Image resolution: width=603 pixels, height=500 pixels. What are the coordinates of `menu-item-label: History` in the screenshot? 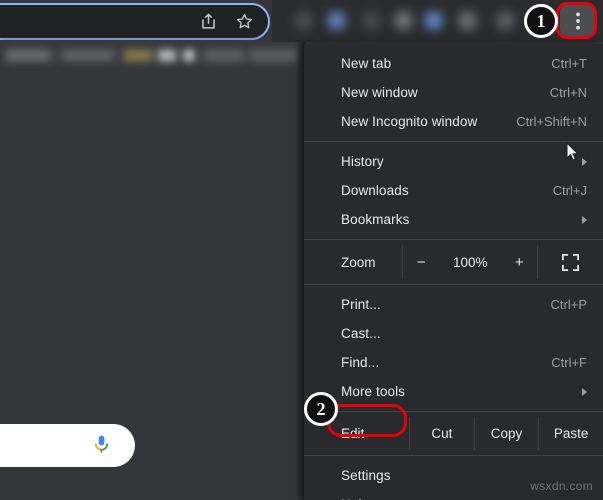 It's located at (362, 161).